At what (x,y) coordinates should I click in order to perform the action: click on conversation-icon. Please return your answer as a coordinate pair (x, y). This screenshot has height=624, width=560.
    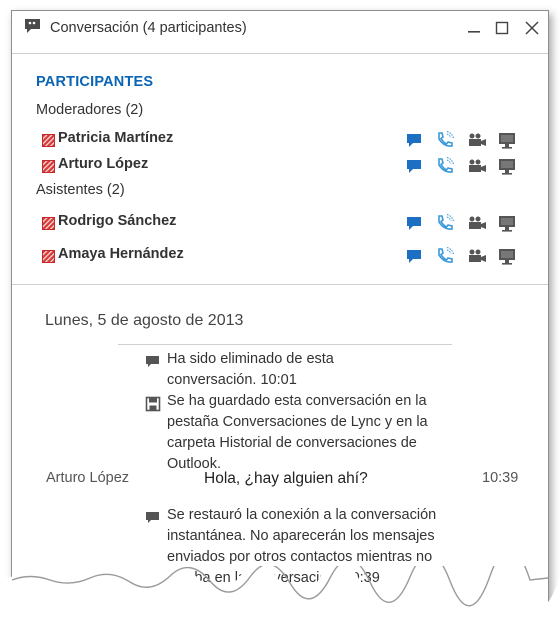
    Looking at the image, I should click on (34, 27).